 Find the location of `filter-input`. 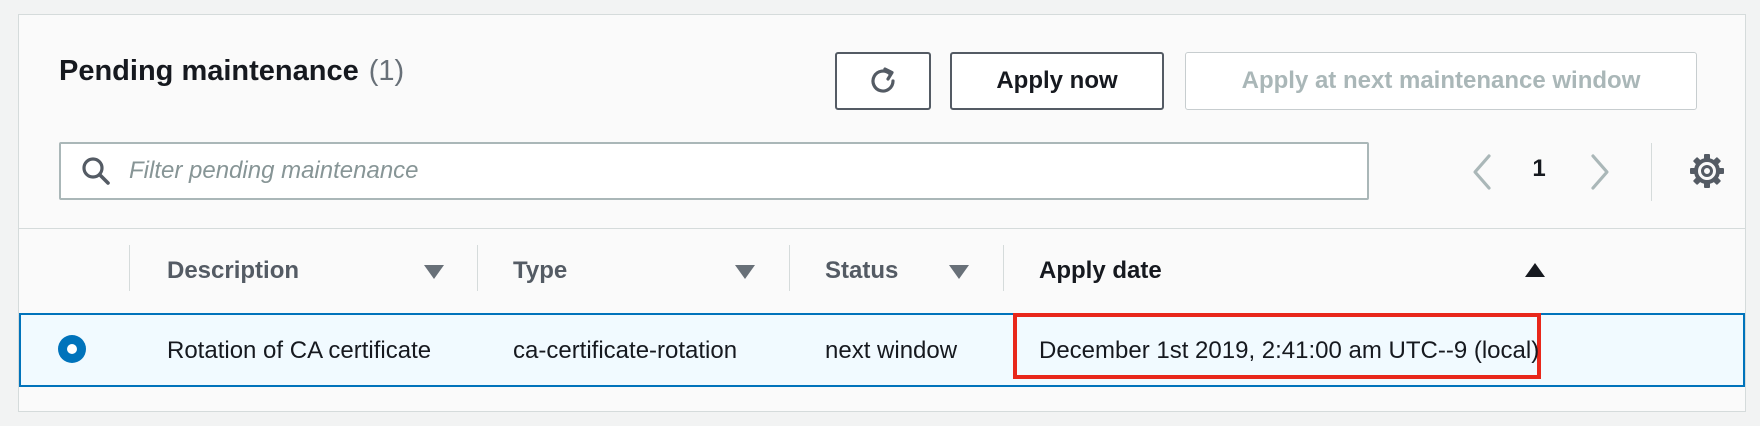

filter-input is located at coordinates (729, 171).